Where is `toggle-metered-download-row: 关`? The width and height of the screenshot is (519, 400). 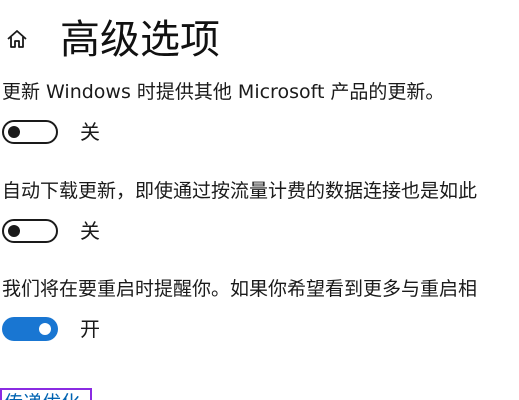 toggle-metered-download-row: 关 is located at coordinates (102, 231).